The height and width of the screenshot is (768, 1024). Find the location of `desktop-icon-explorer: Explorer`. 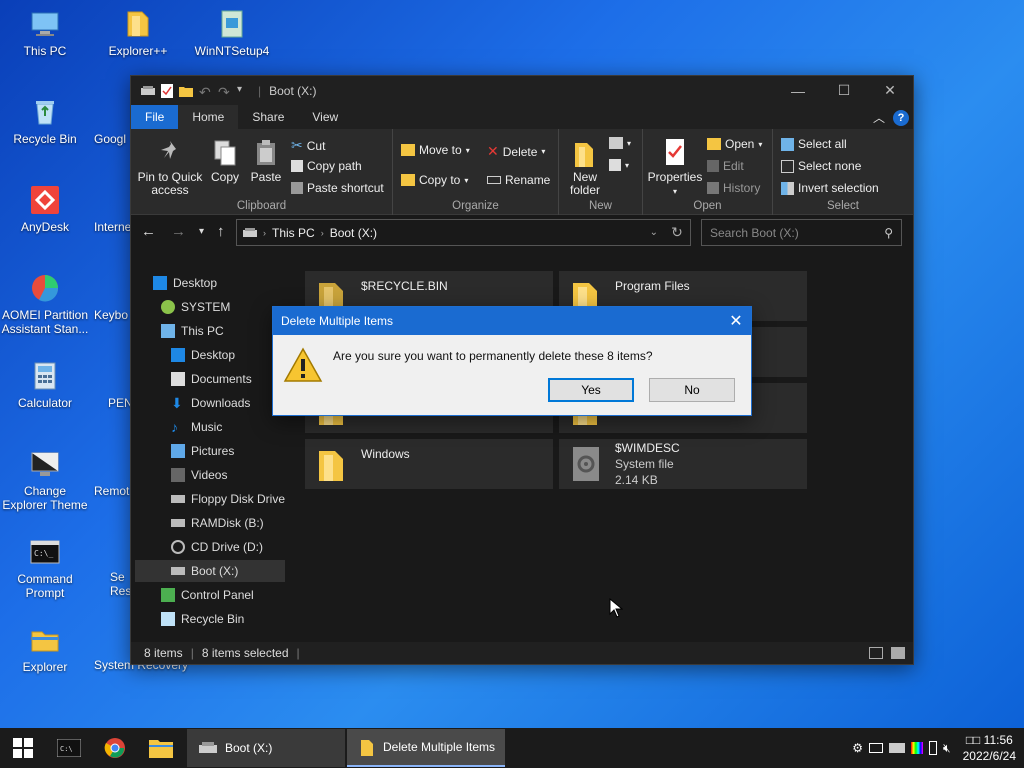

desktop-icon-explorer: Explorer is located at coordinates (45, 649).